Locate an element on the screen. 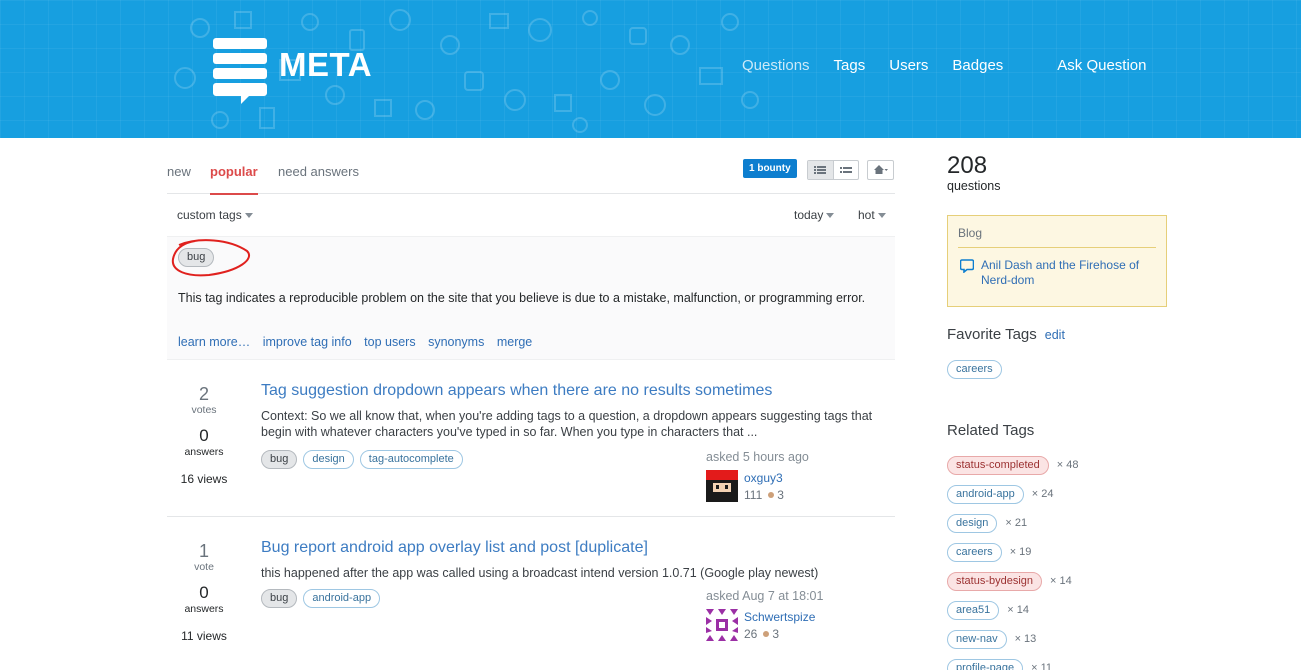 The height and width of the screenshot is (670, 1301). view-toggle is located at coordinates (833, 170).